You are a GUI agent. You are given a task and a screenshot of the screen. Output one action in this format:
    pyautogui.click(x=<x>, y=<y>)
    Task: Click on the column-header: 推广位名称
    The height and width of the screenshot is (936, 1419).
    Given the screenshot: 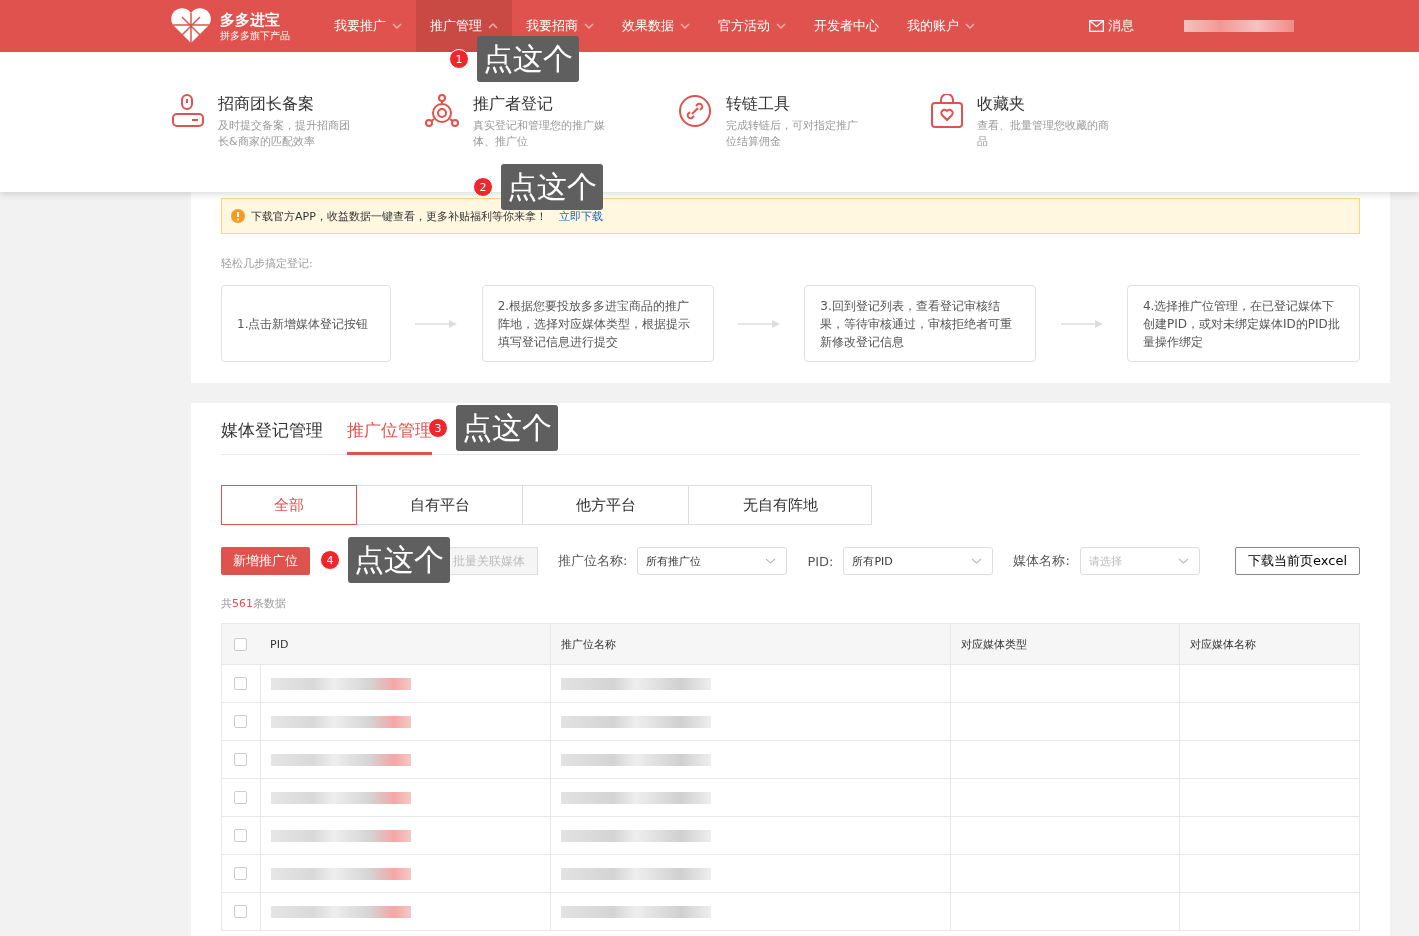 What is the action you would take?
    pyautogui.click(x=750, y=644)
    